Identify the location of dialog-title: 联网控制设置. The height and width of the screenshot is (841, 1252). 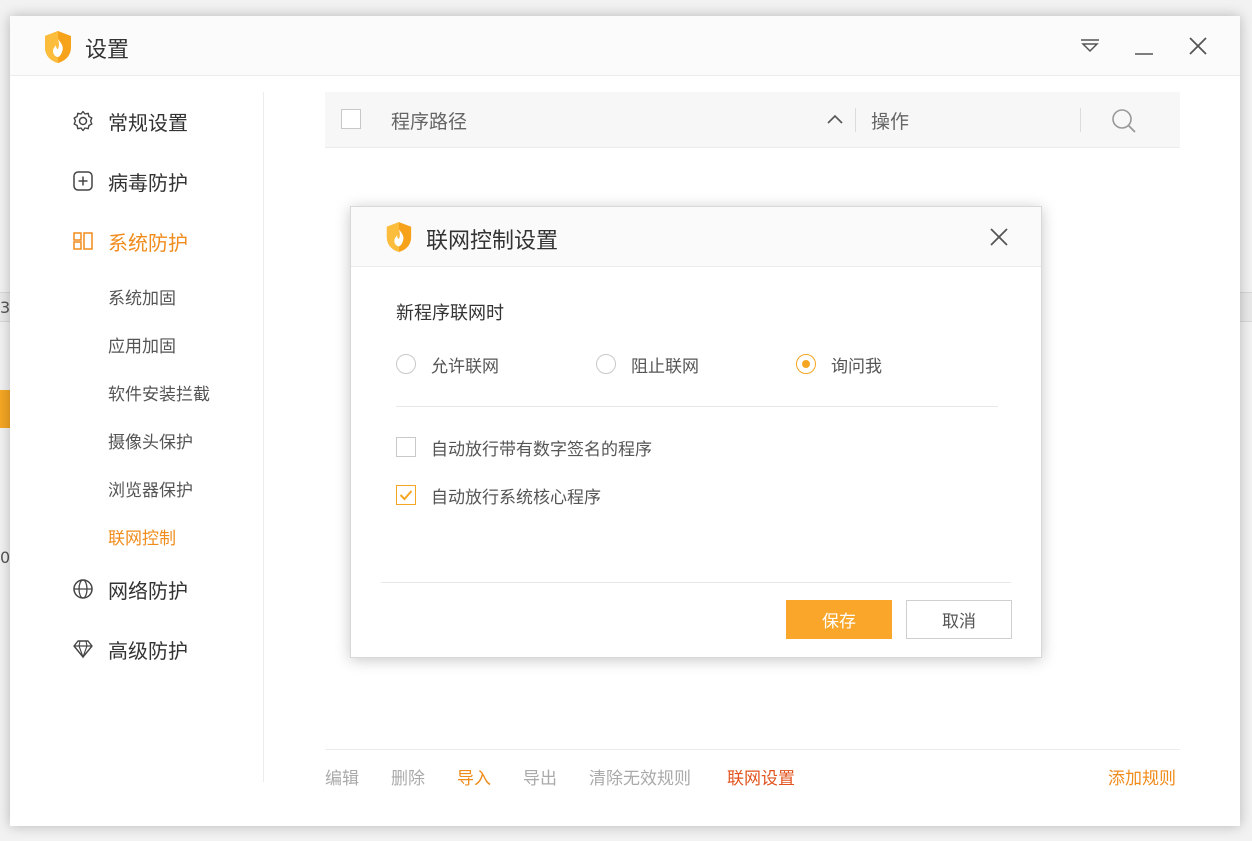
(492, 241).